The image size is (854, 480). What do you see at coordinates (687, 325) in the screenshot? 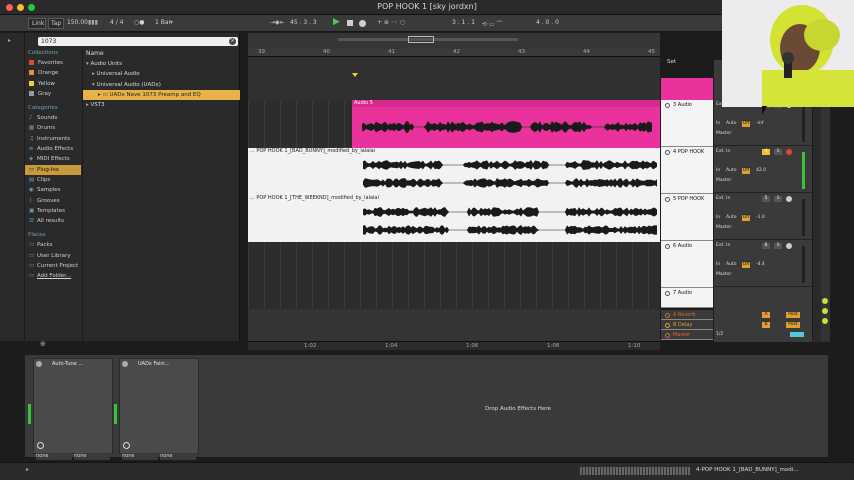
I see `return-track-header: B Delay` at bounding box center [687, 325].